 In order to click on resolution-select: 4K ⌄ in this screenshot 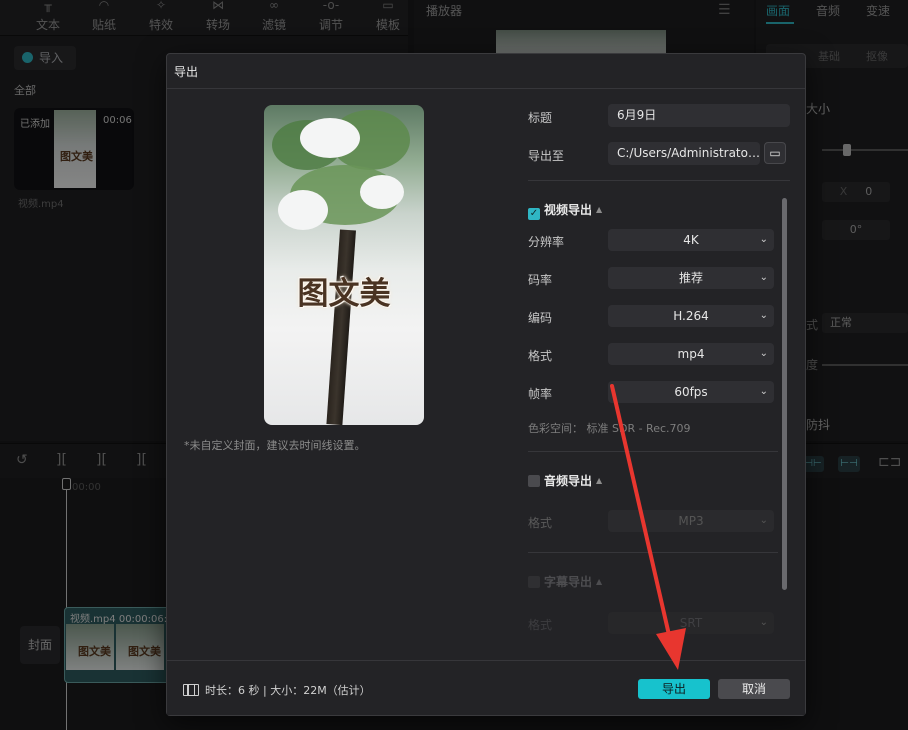, I will do `click(691, 240)`.